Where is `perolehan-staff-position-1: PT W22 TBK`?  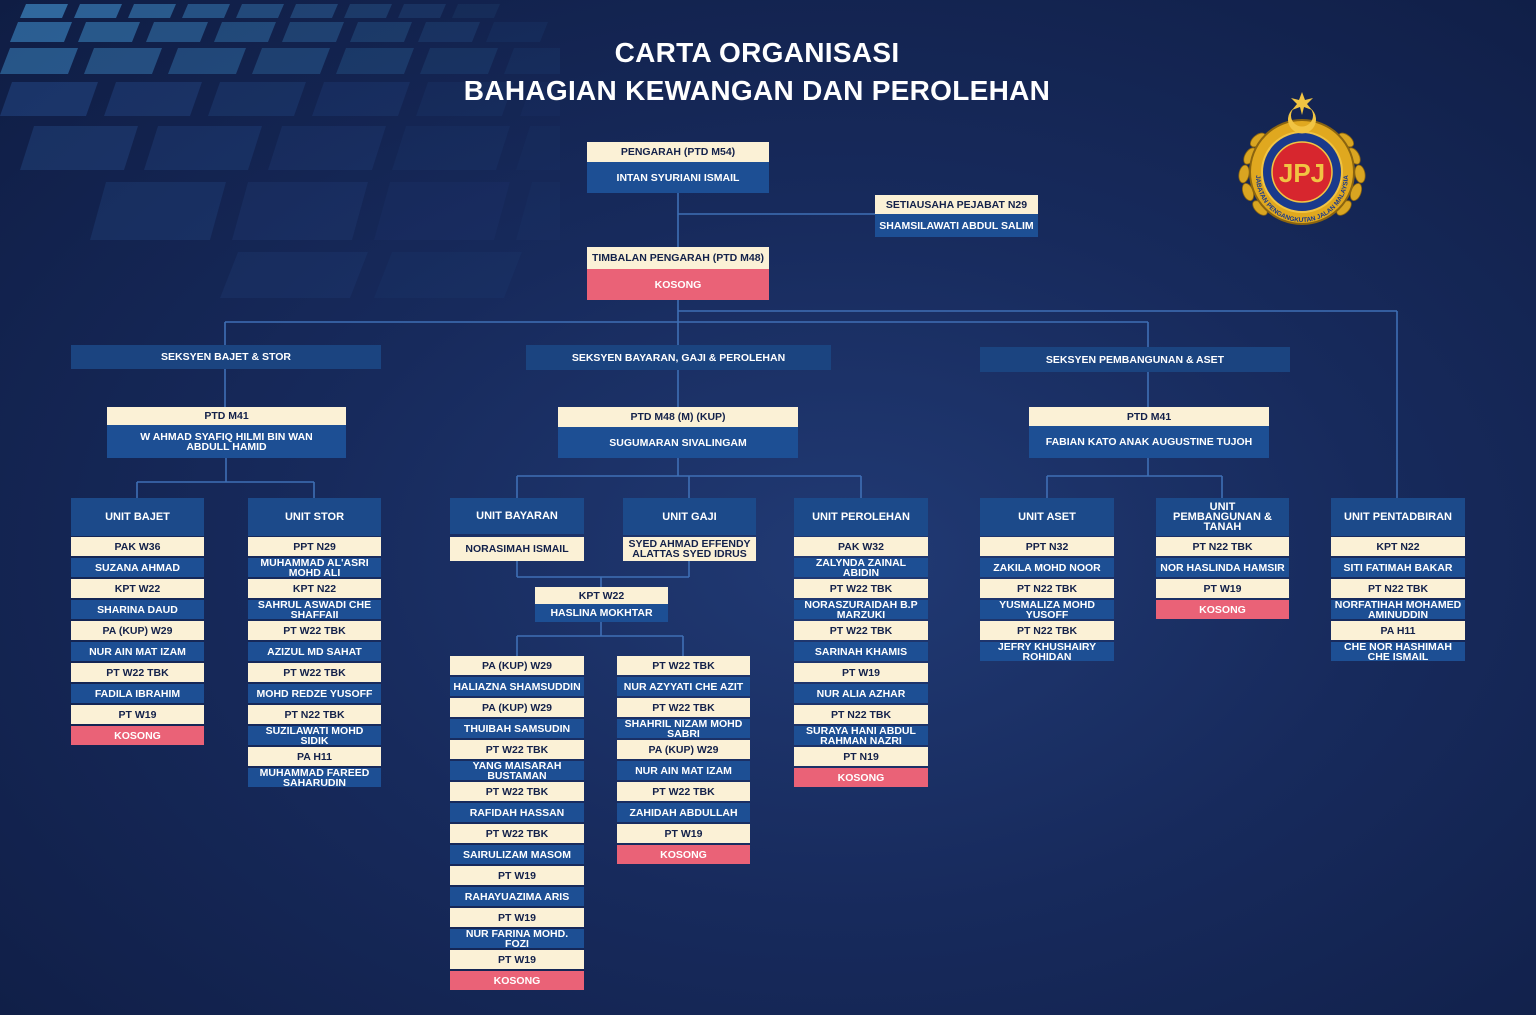
perolehan-staff-position-1: PT W22 TBK is located at coordinates (861, 588).